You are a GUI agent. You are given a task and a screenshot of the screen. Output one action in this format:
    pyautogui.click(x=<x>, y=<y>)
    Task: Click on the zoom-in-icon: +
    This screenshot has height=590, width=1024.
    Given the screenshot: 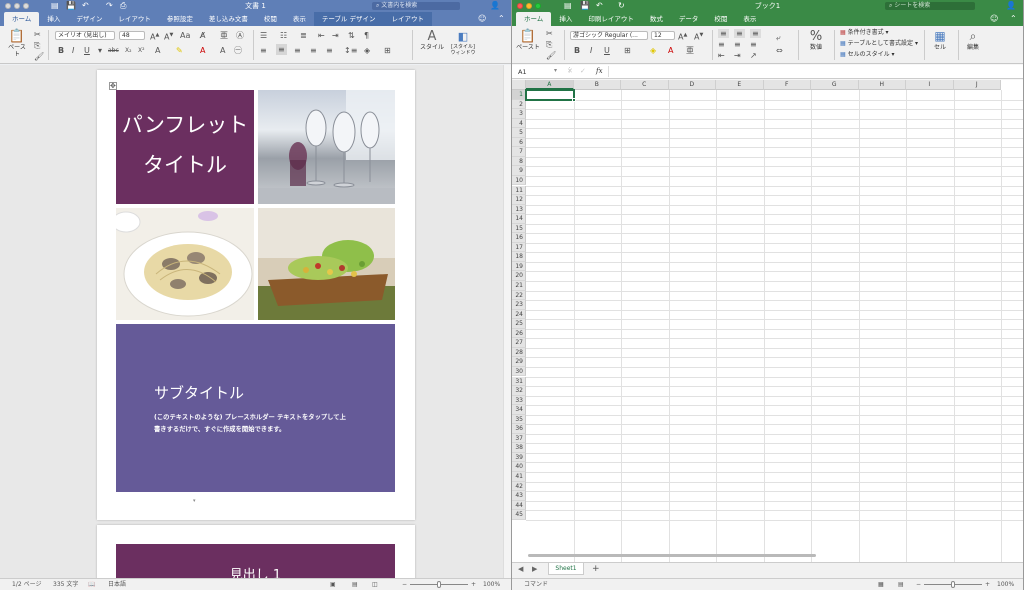 What is the action you would take?
    pyautogui.click(x=473, y=584)
    